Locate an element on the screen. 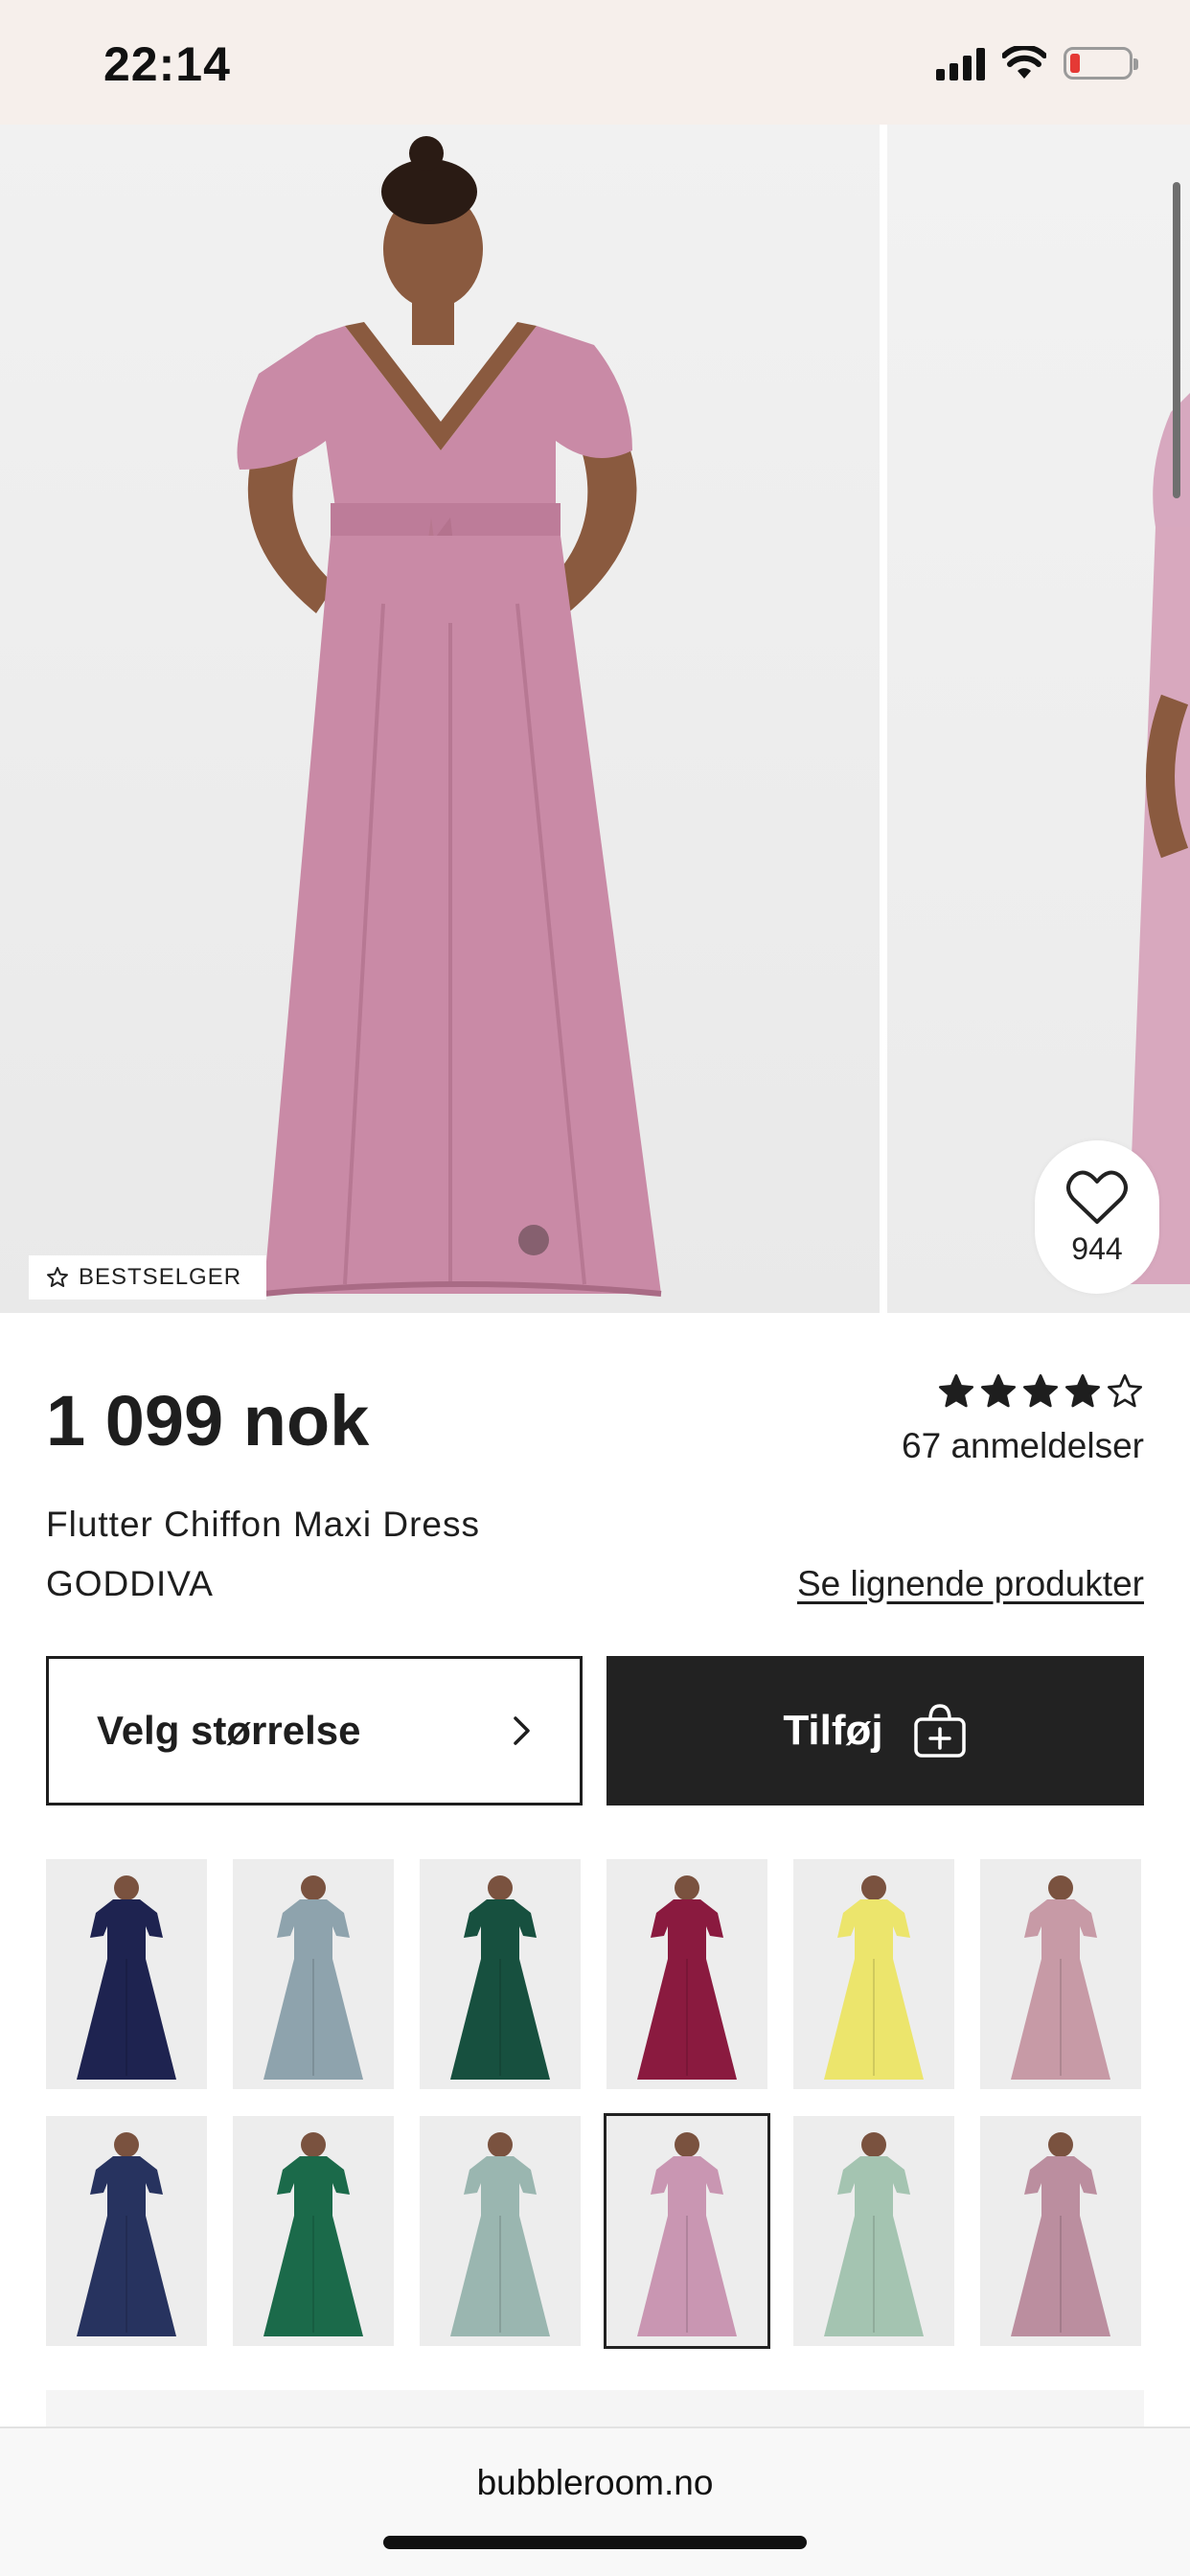 This screenshot has height=2576, width=1190. product-price: 1 099 nok is located at coordinates (208, 1420).